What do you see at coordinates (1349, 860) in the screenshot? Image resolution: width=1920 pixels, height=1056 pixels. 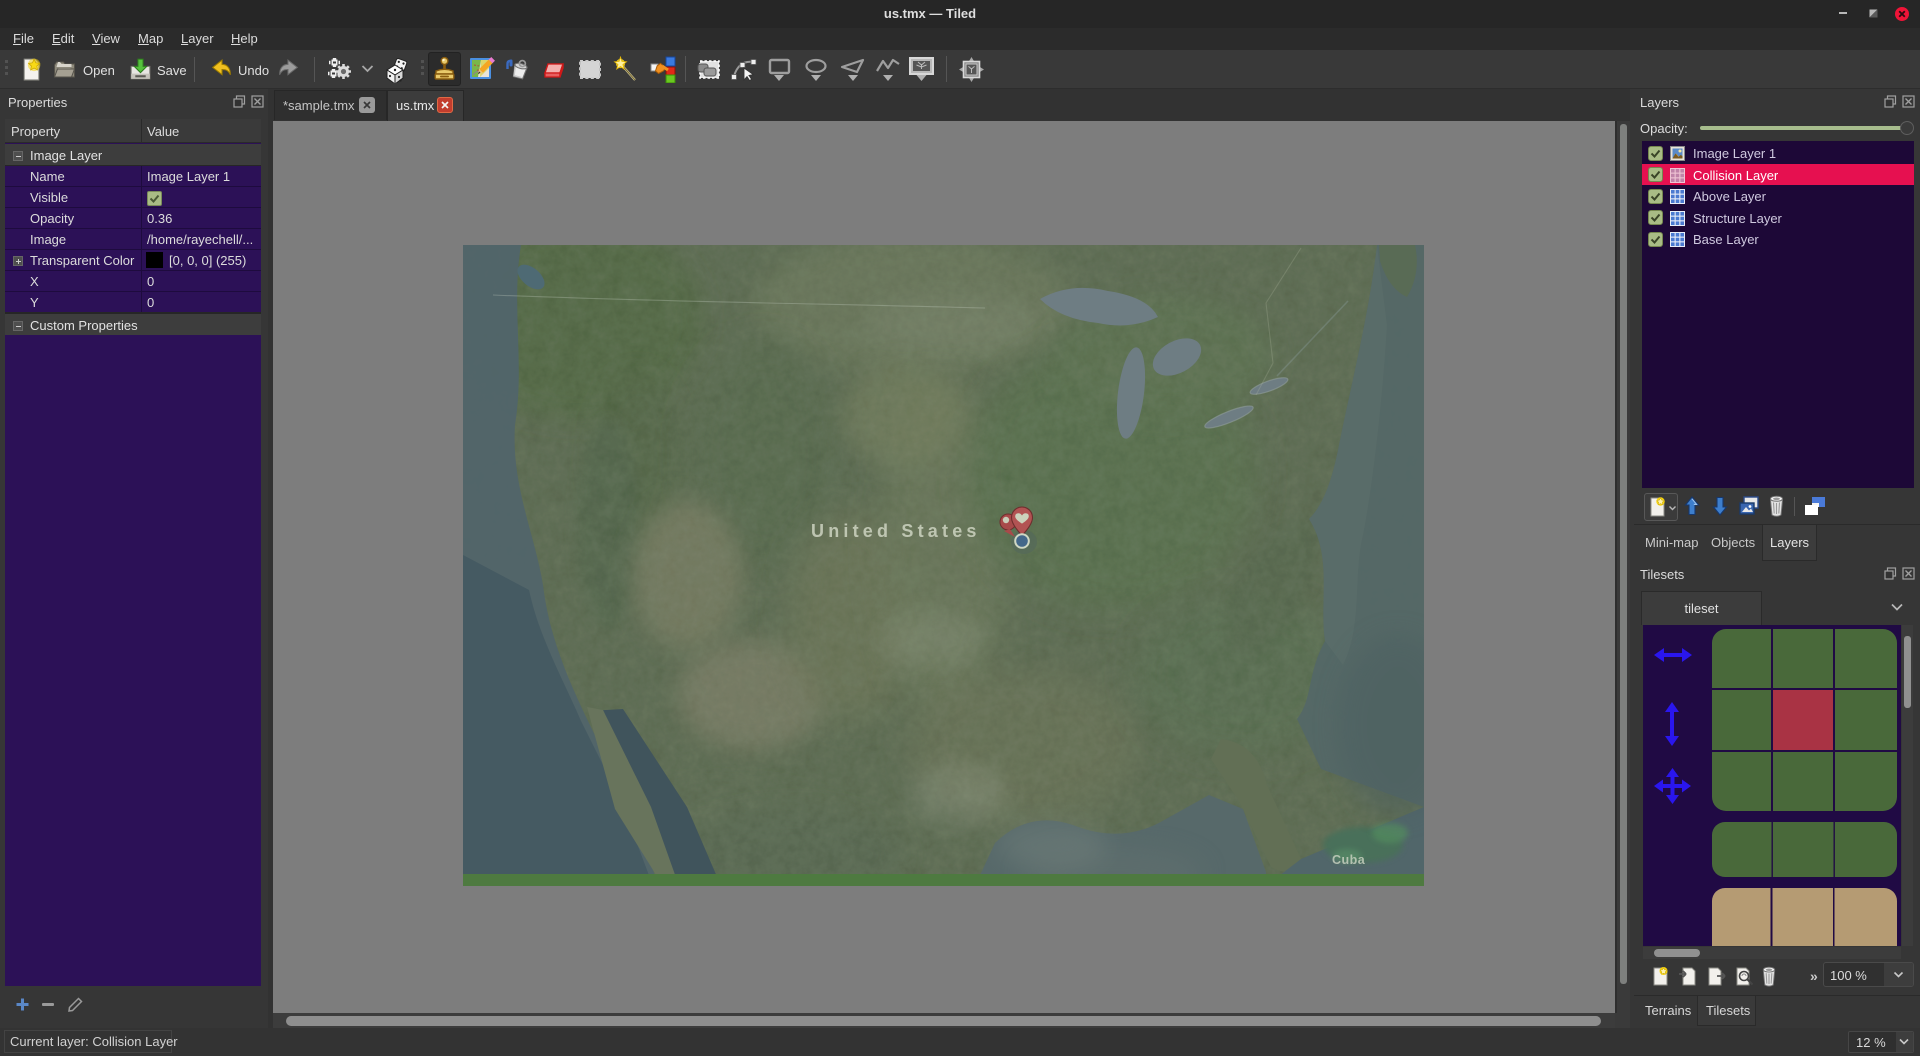 I see `svg-text: Cuba` at bounding box center [1349, 860].